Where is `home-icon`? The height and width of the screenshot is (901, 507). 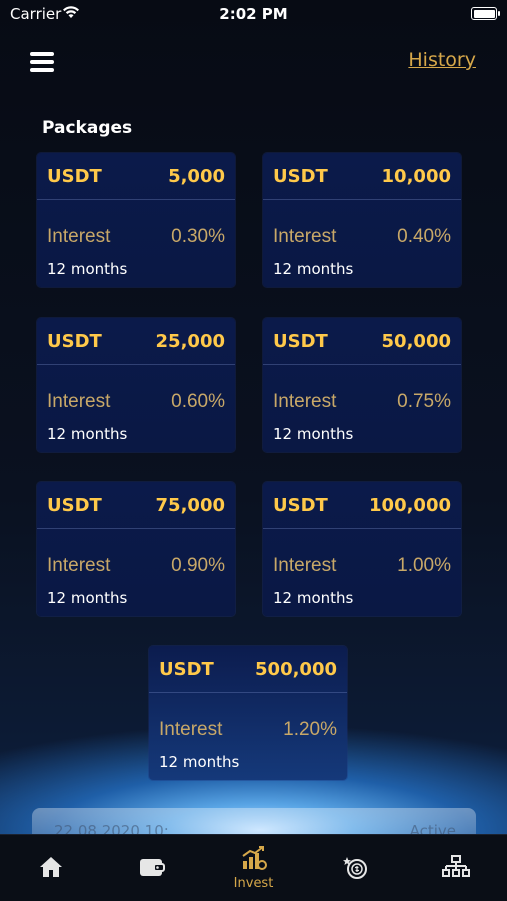
home-icon is located at coordinates (50, 867).